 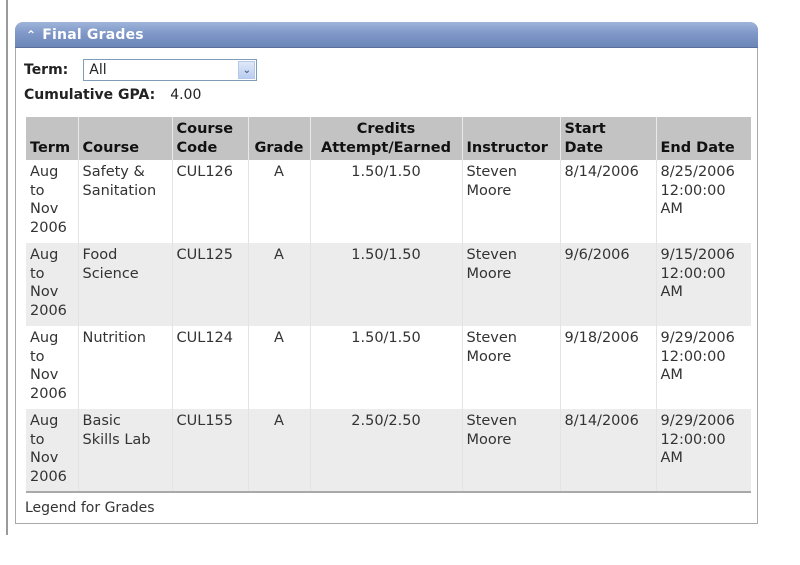 I want to click on column-header-end-date: End Date, so click(x=703, y=138).